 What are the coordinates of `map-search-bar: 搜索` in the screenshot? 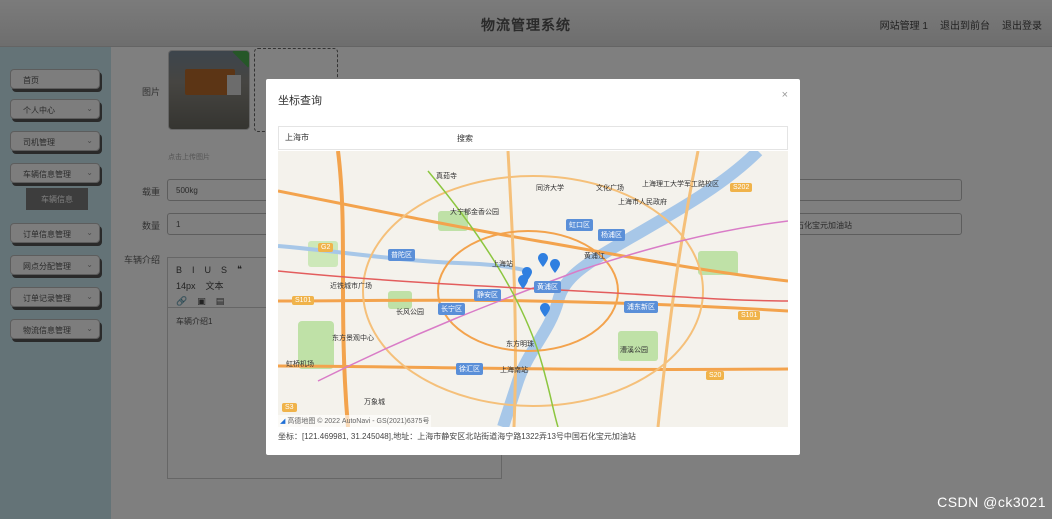 It's located at (533, 138).